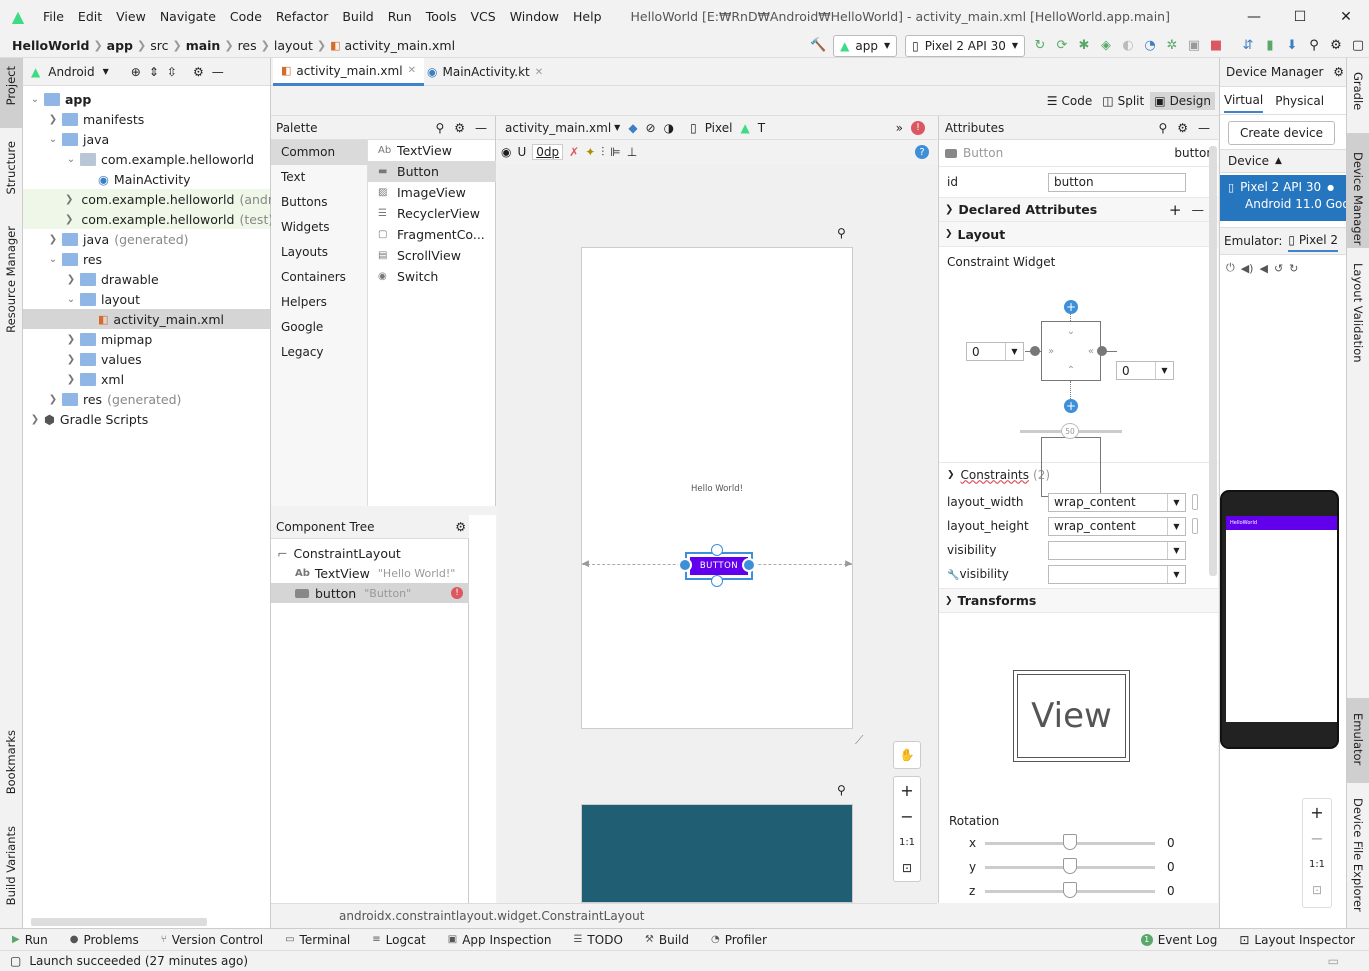 The width and height of the screenshot is (1369, 971). What do you see at coordinates (1062, 46) in the screenshot?
I see `apply-code-changes-icon: ⟳` at bounding box center [1062, 46].